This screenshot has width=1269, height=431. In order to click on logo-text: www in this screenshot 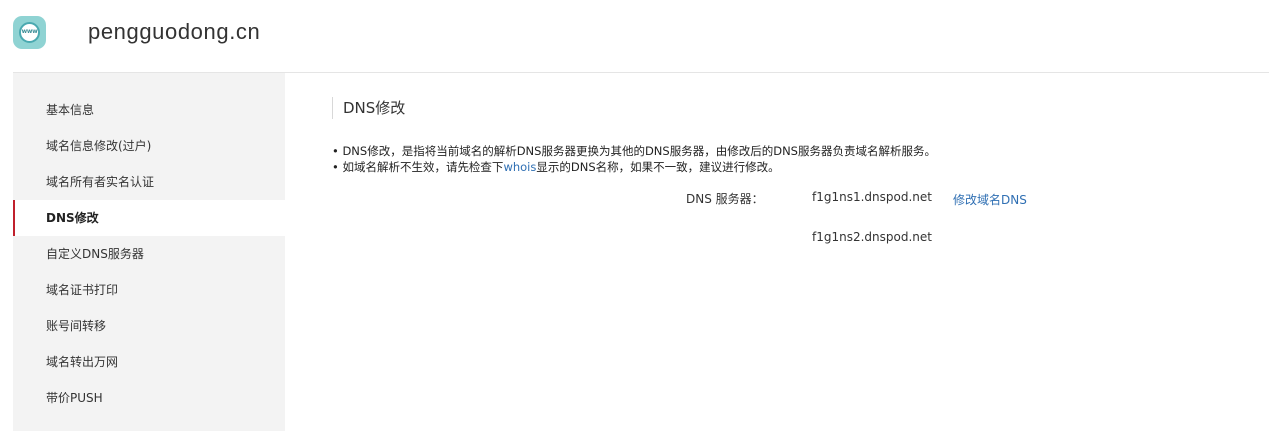, I will do `click(29, 31)`.